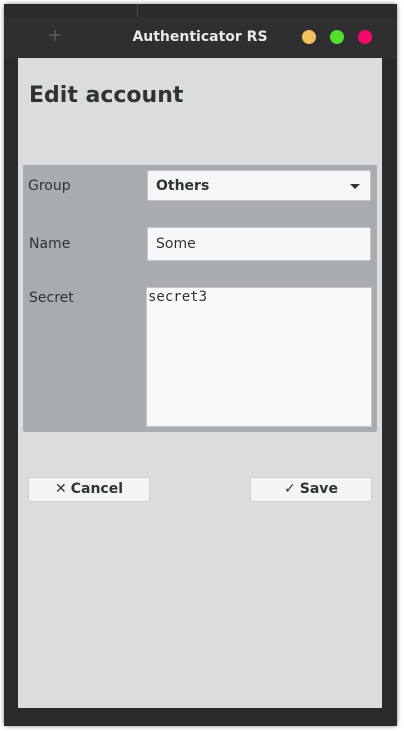 The height and width of the screenshot is (732, 404). What do you see at coordinates (106, 95) in the screenshot?
I see `page-title: Edit account` at bounding box center [106, 95].